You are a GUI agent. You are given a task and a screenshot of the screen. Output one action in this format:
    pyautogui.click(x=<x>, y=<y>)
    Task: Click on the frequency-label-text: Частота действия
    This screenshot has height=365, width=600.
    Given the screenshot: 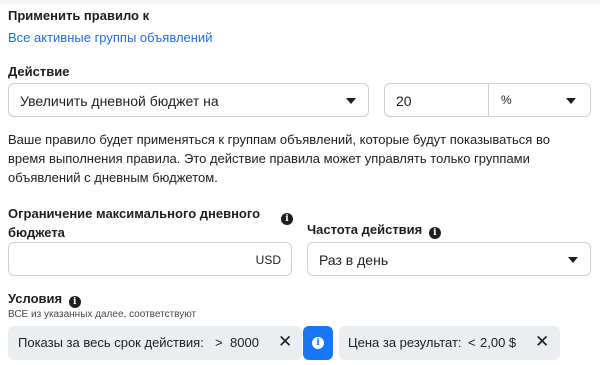 What is the action you would take?
    pyautogui.click(x=365, y=229)
    